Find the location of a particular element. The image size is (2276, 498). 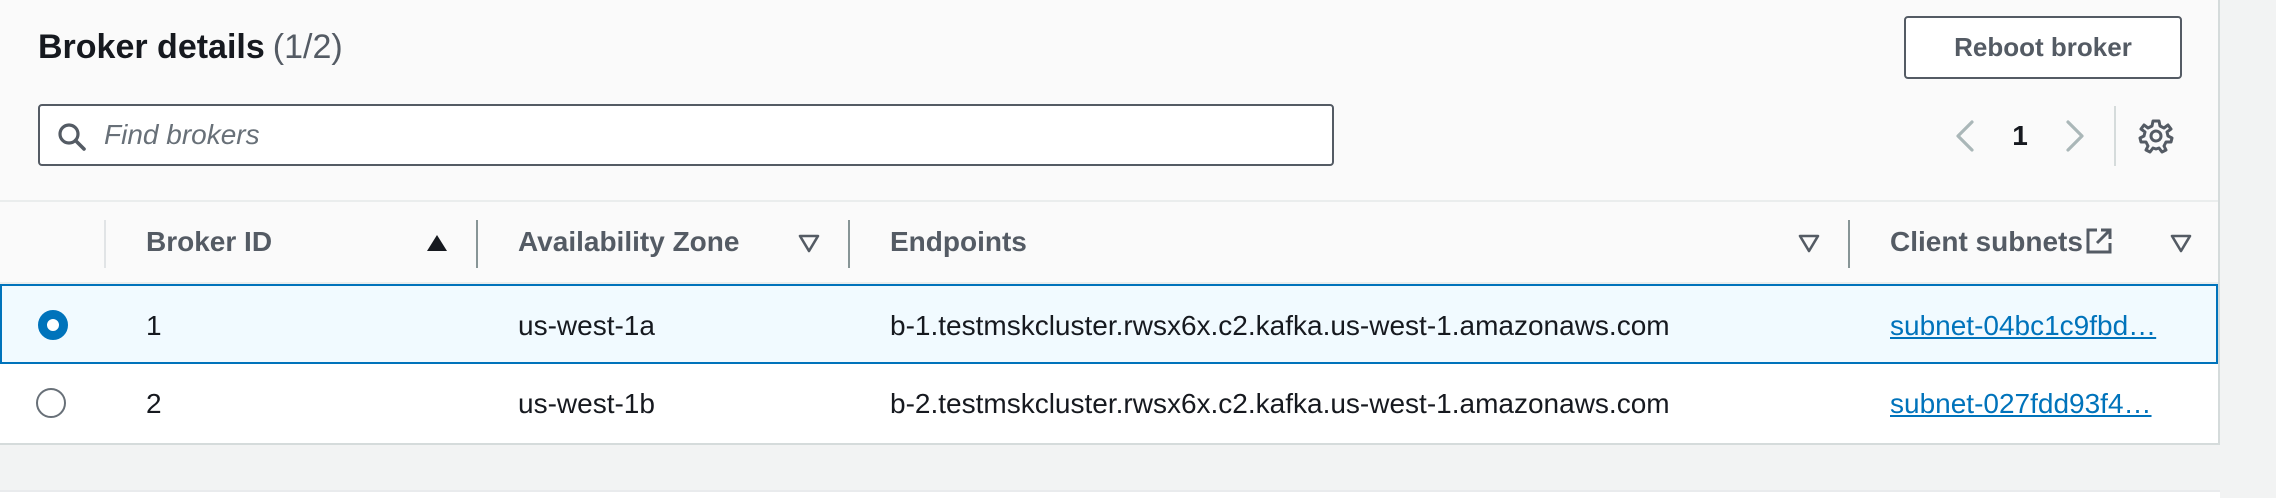

page-title: Broker details (1/2) is located at coordinates (190, 47).